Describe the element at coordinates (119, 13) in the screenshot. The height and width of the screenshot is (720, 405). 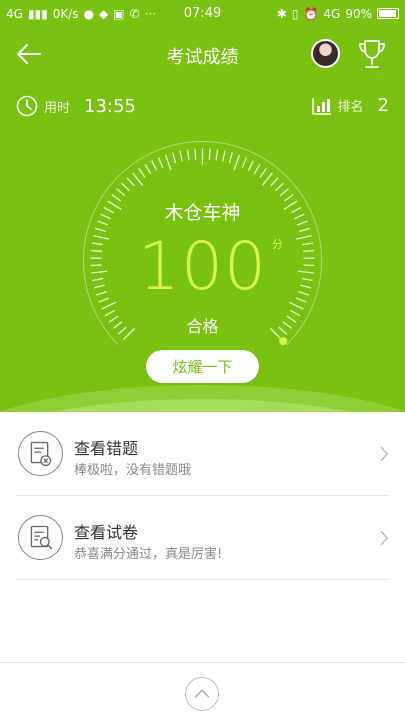
I see `app-icon: ▣` at that location.